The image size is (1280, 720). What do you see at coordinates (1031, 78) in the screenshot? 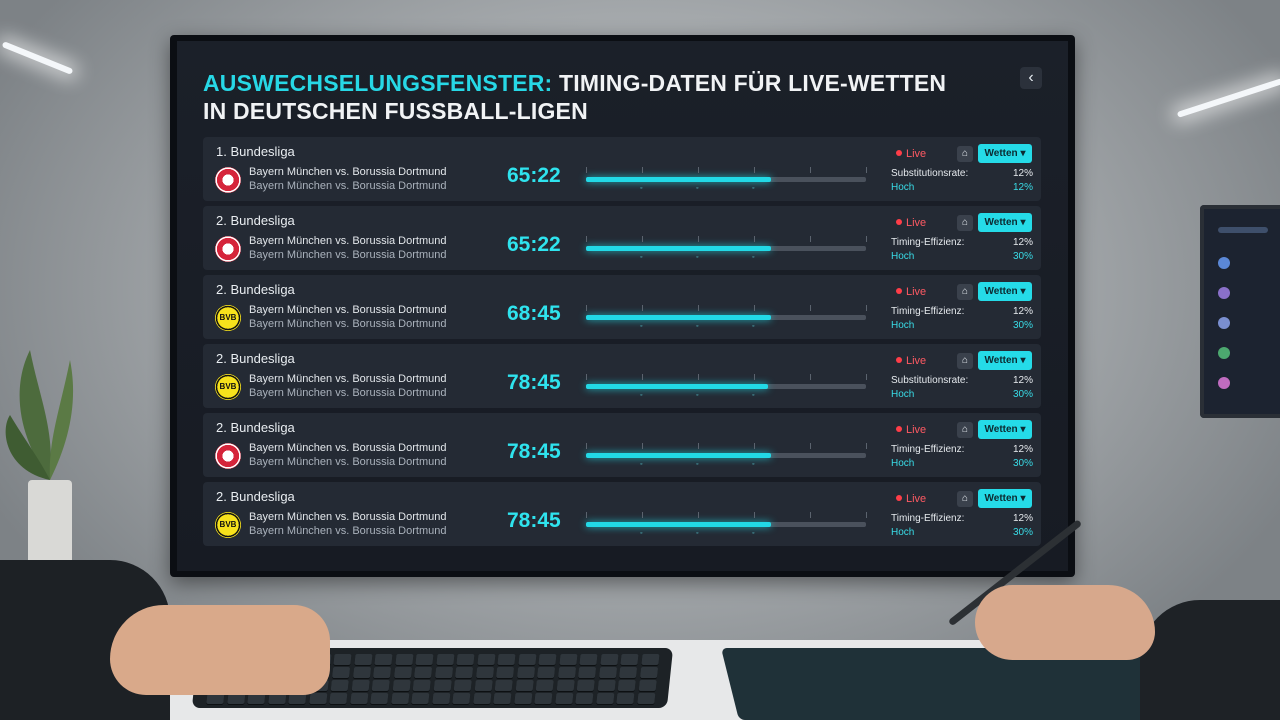
I see `back-button: ‹` at bounding box center [1031, 78].